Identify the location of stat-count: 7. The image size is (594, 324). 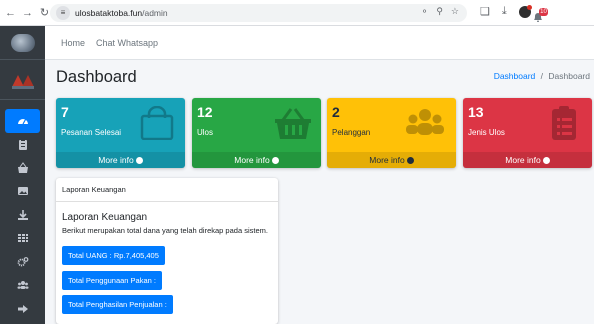
(65, 112).